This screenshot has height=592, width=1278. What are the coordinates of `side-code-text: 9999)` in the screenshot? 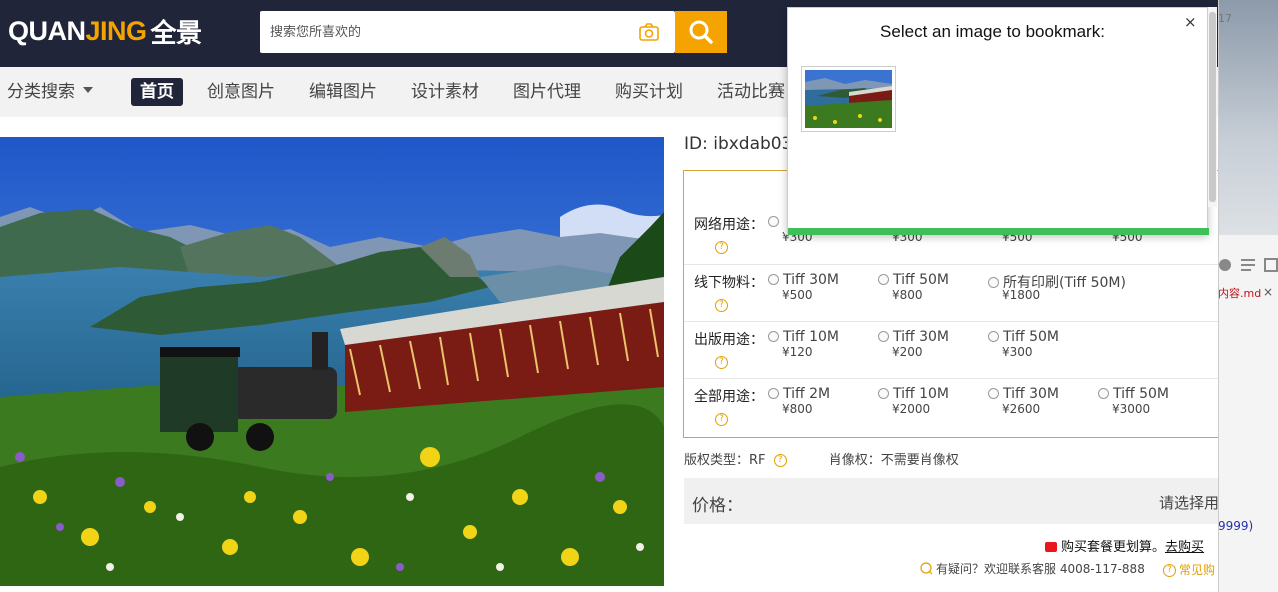 It's located at (1236, 526).